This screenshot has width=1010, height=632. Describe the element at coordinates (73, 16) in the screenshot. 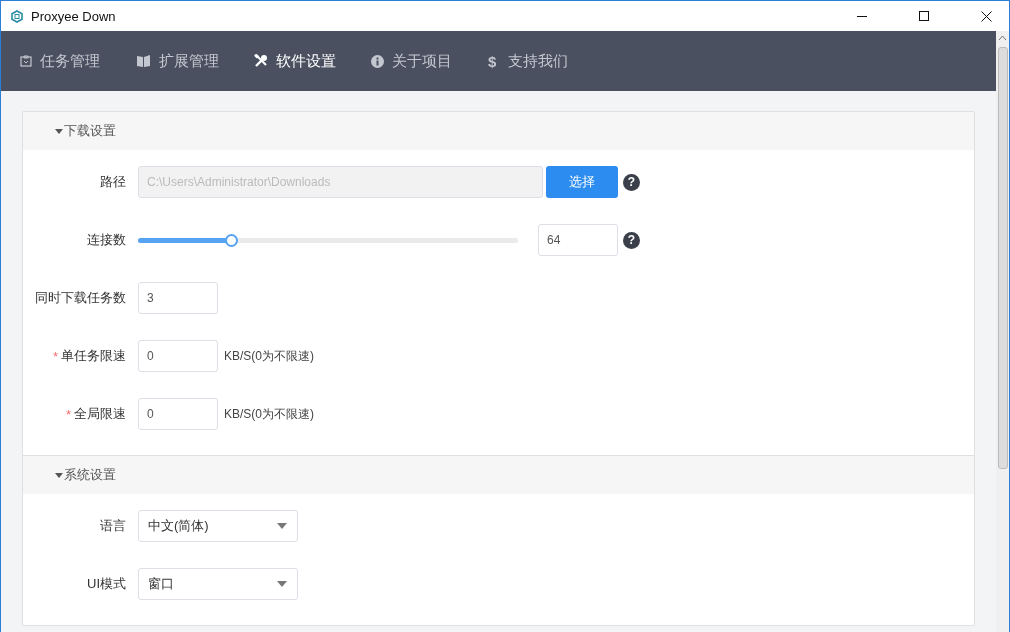

I see `window-title: Proxyee Down` at that location.